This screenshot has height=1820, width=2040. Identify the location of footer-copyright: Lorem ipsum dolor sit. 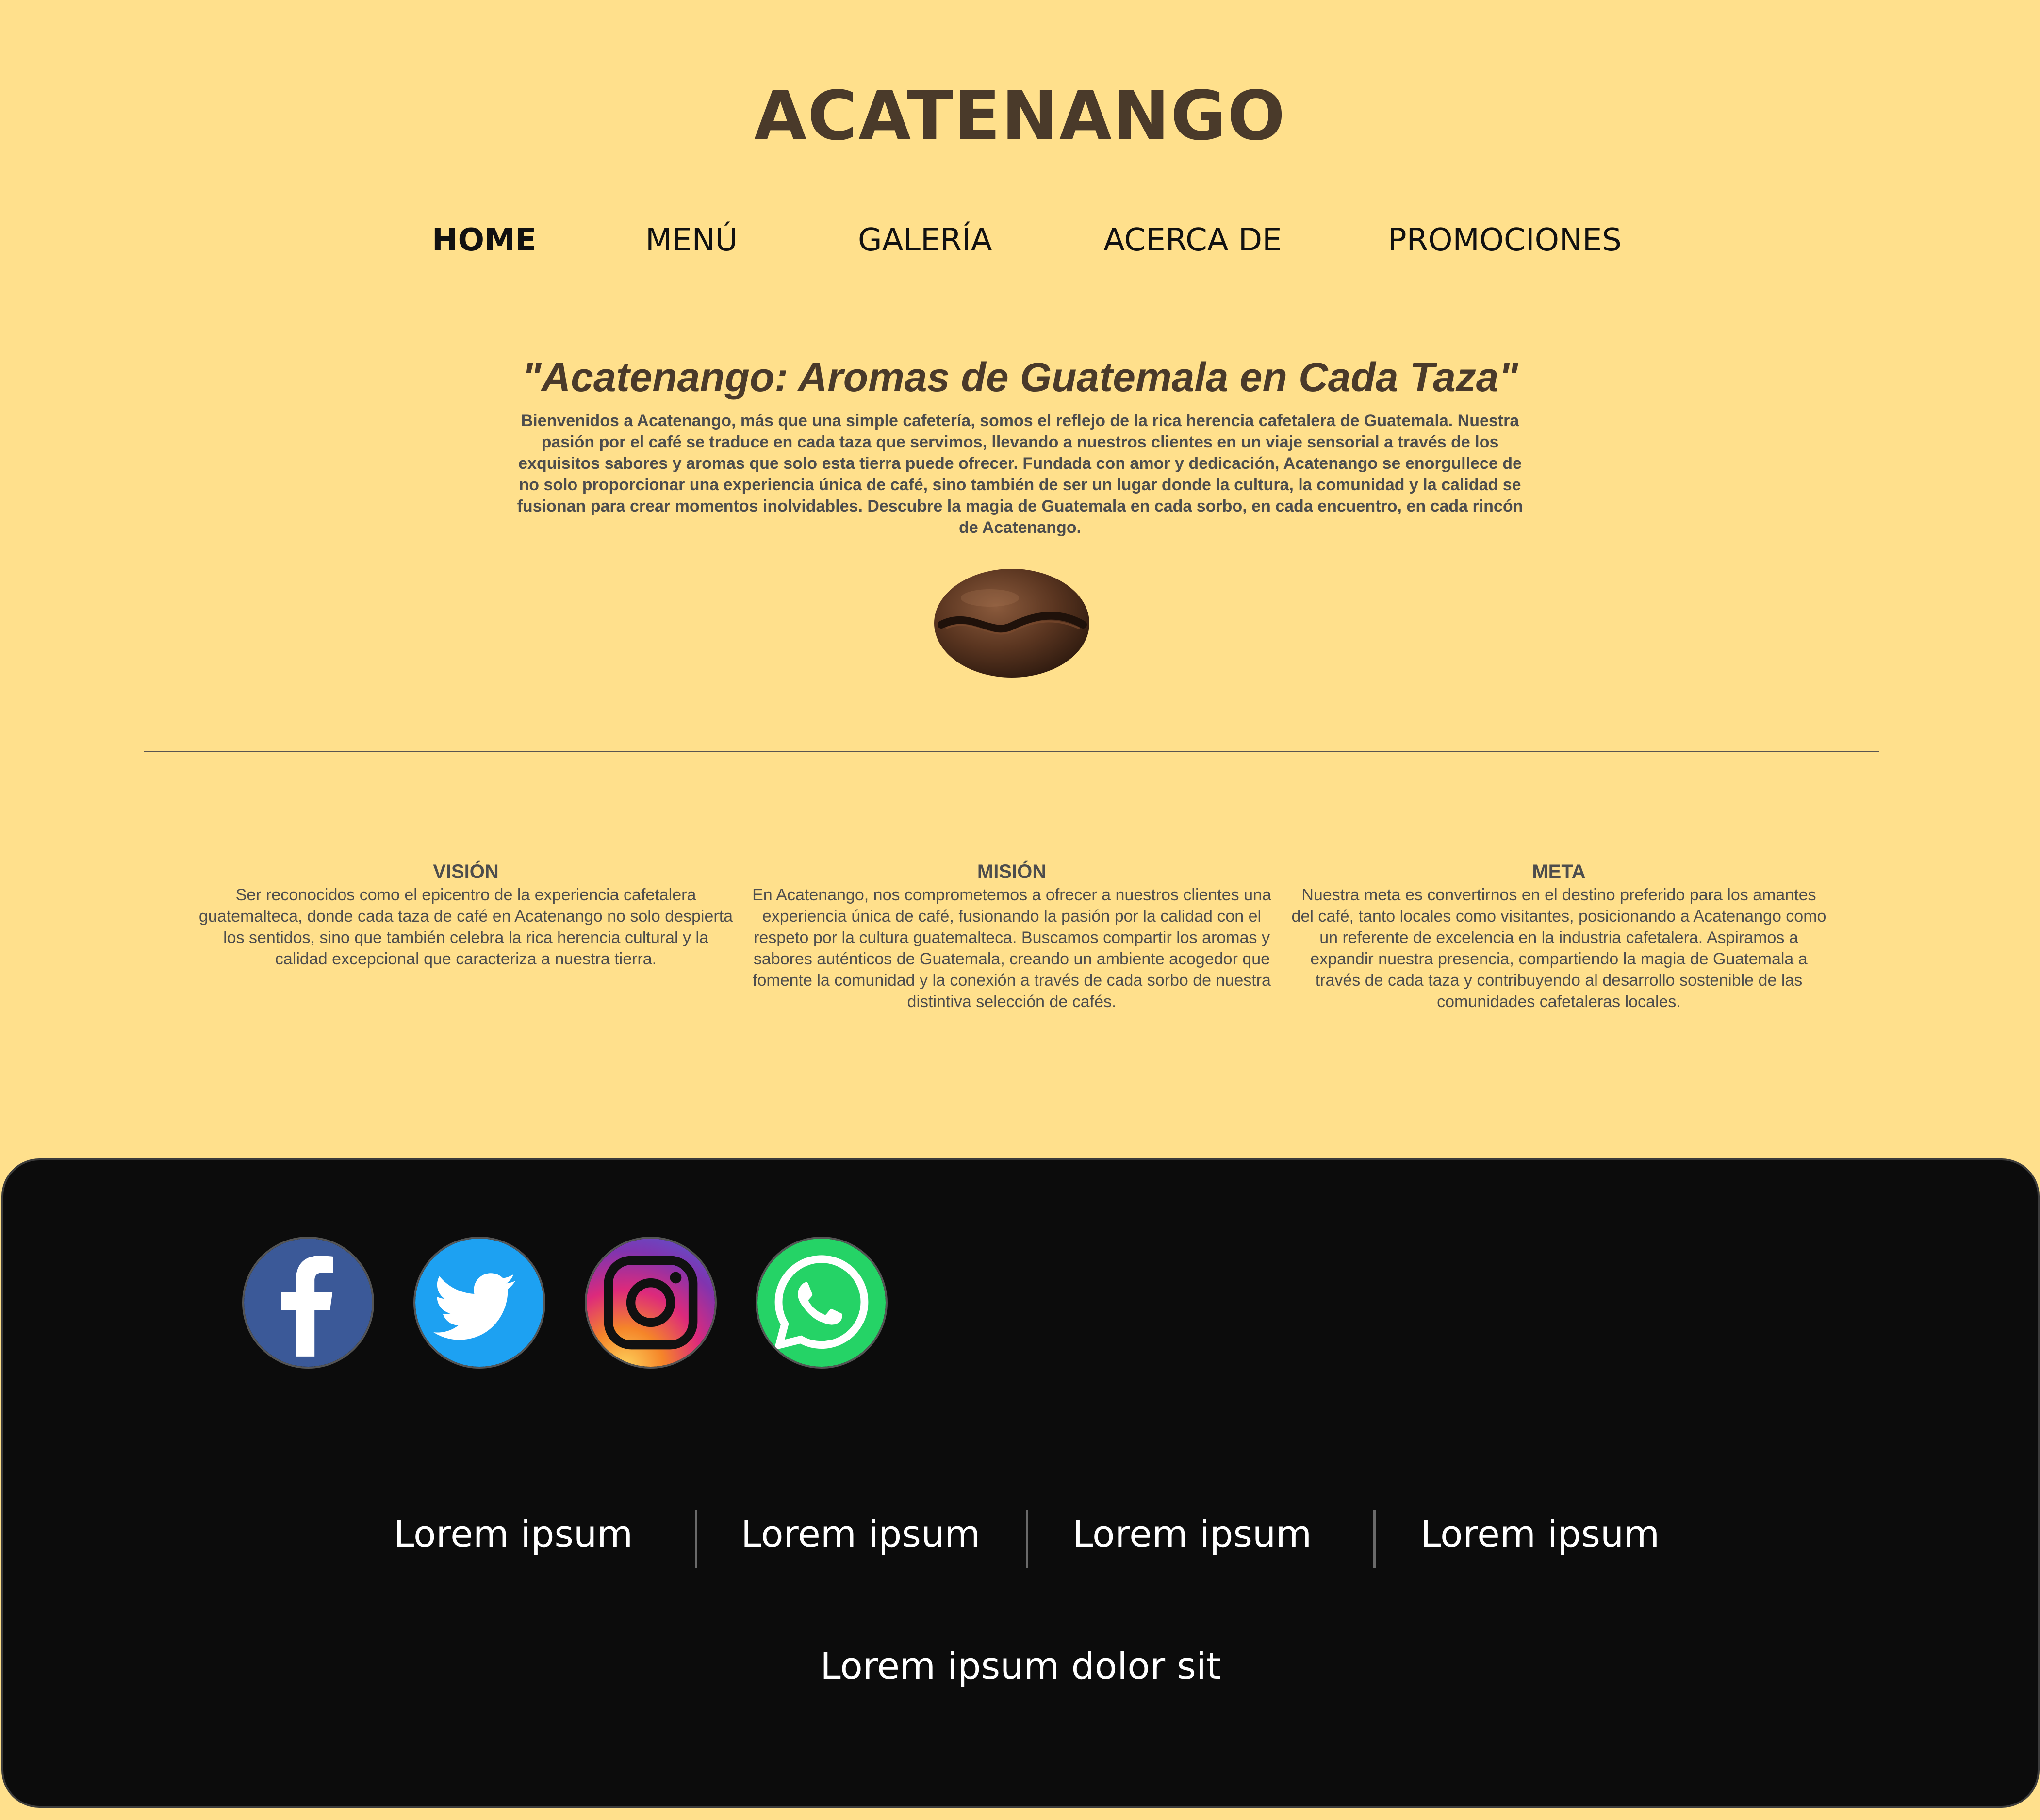
(1020, 1666).